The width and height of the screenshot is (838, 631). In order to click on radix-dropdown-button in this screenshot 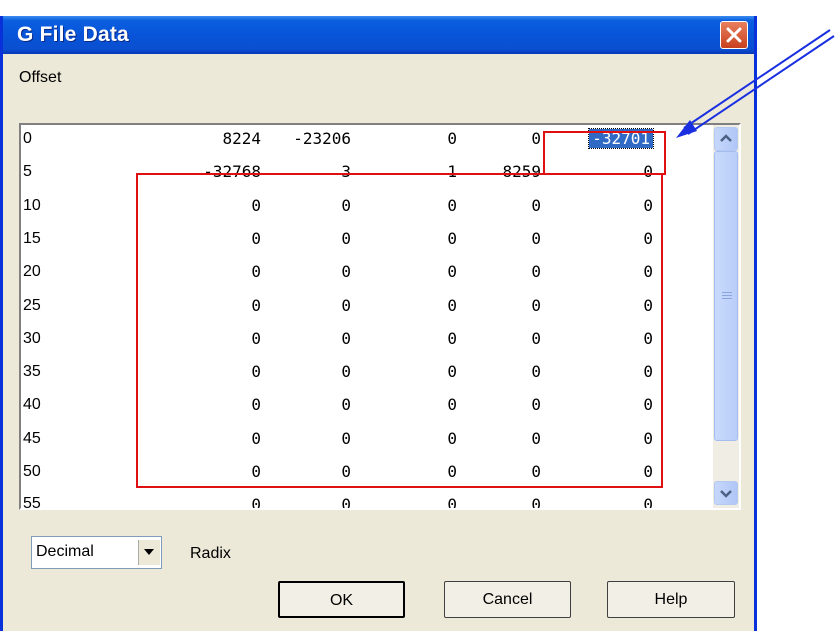, I will do `click(149, 552)`.